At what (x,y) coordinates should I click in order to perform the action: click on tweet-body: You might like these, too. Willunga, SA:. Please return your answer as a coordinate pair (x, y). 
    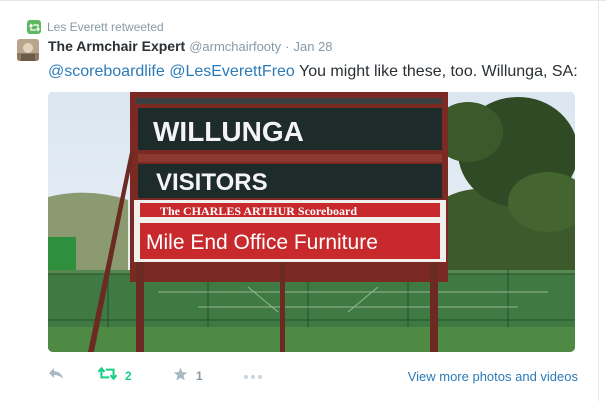
    Looking at the image, I should click on (436, 71).